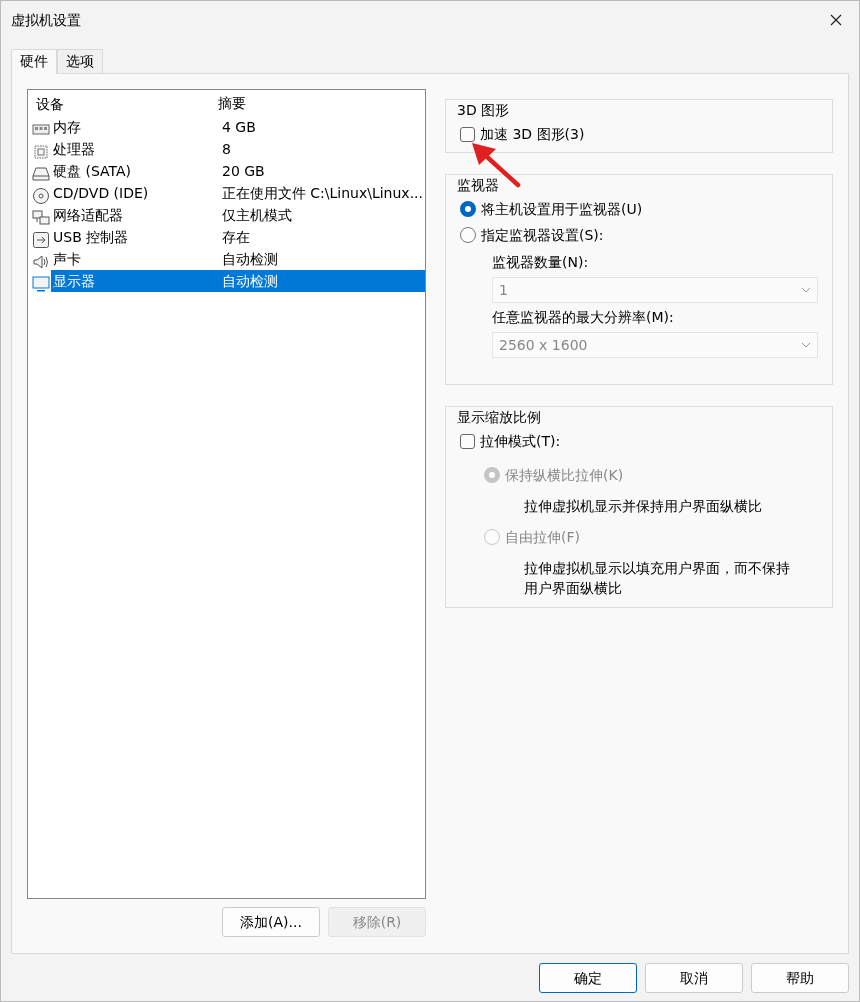  What do you see at coordinates (34, 61) in the screenshot?
I see `tab: 硬件` at bounding box center [34, 61].